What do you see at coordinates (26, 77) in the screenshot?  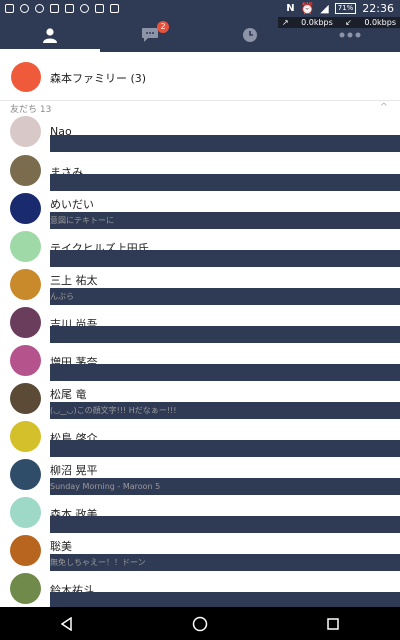 I see `group-avatar` at bounding box center [26, 77].